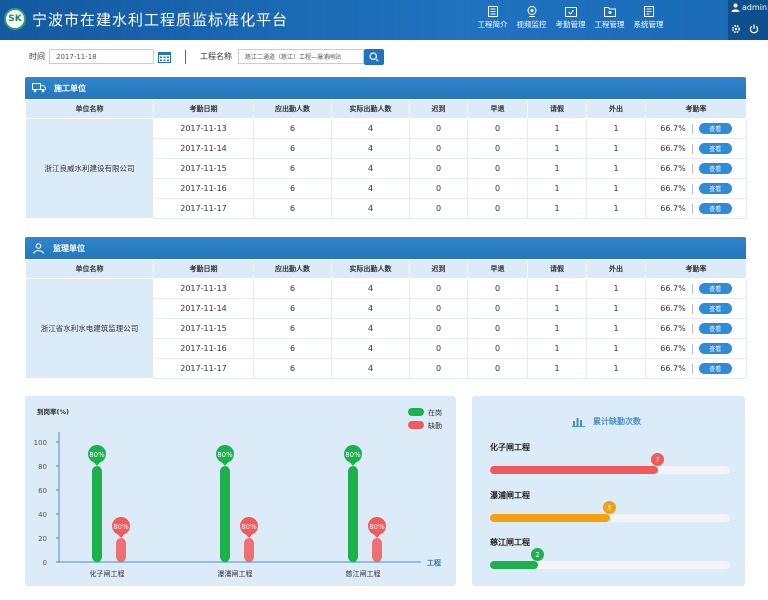 This screenshot has width=768, height=600. I want to click on divider, so click(185, 56).